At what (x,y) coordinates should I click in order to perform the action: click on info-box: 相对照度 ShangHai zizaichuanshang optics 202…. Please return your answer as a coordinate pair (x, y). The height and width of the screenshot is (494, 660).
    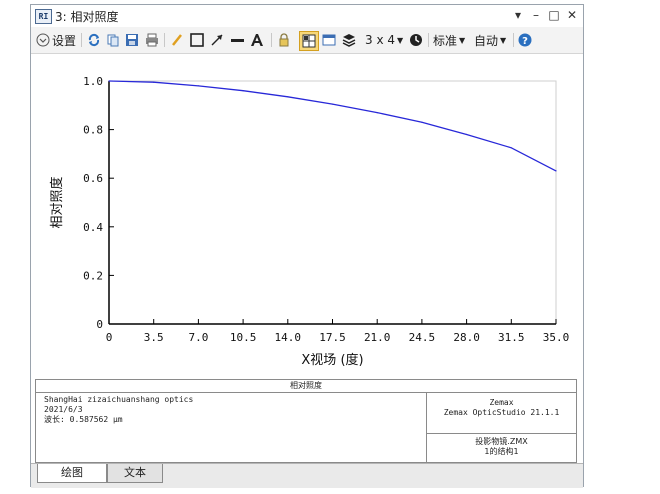
    Looking at the image, I should click on (306, 421).